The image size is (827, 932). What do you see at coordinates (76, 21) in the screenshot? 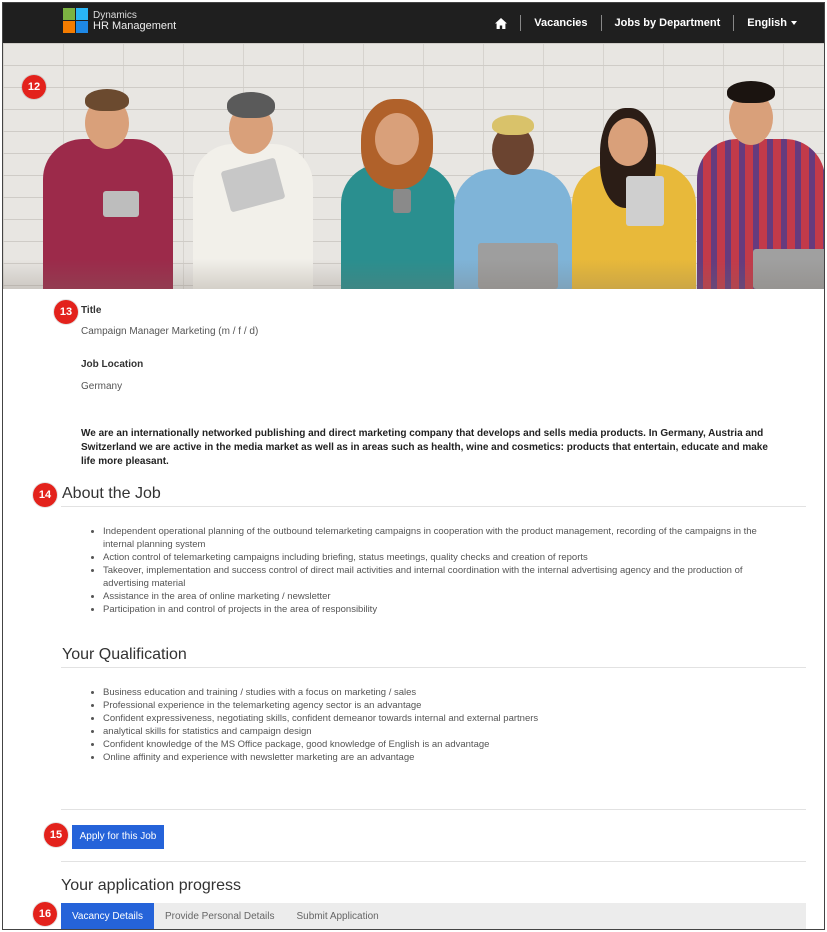
I see `dynamics-logo-icon` at bounding box center [76, 21].